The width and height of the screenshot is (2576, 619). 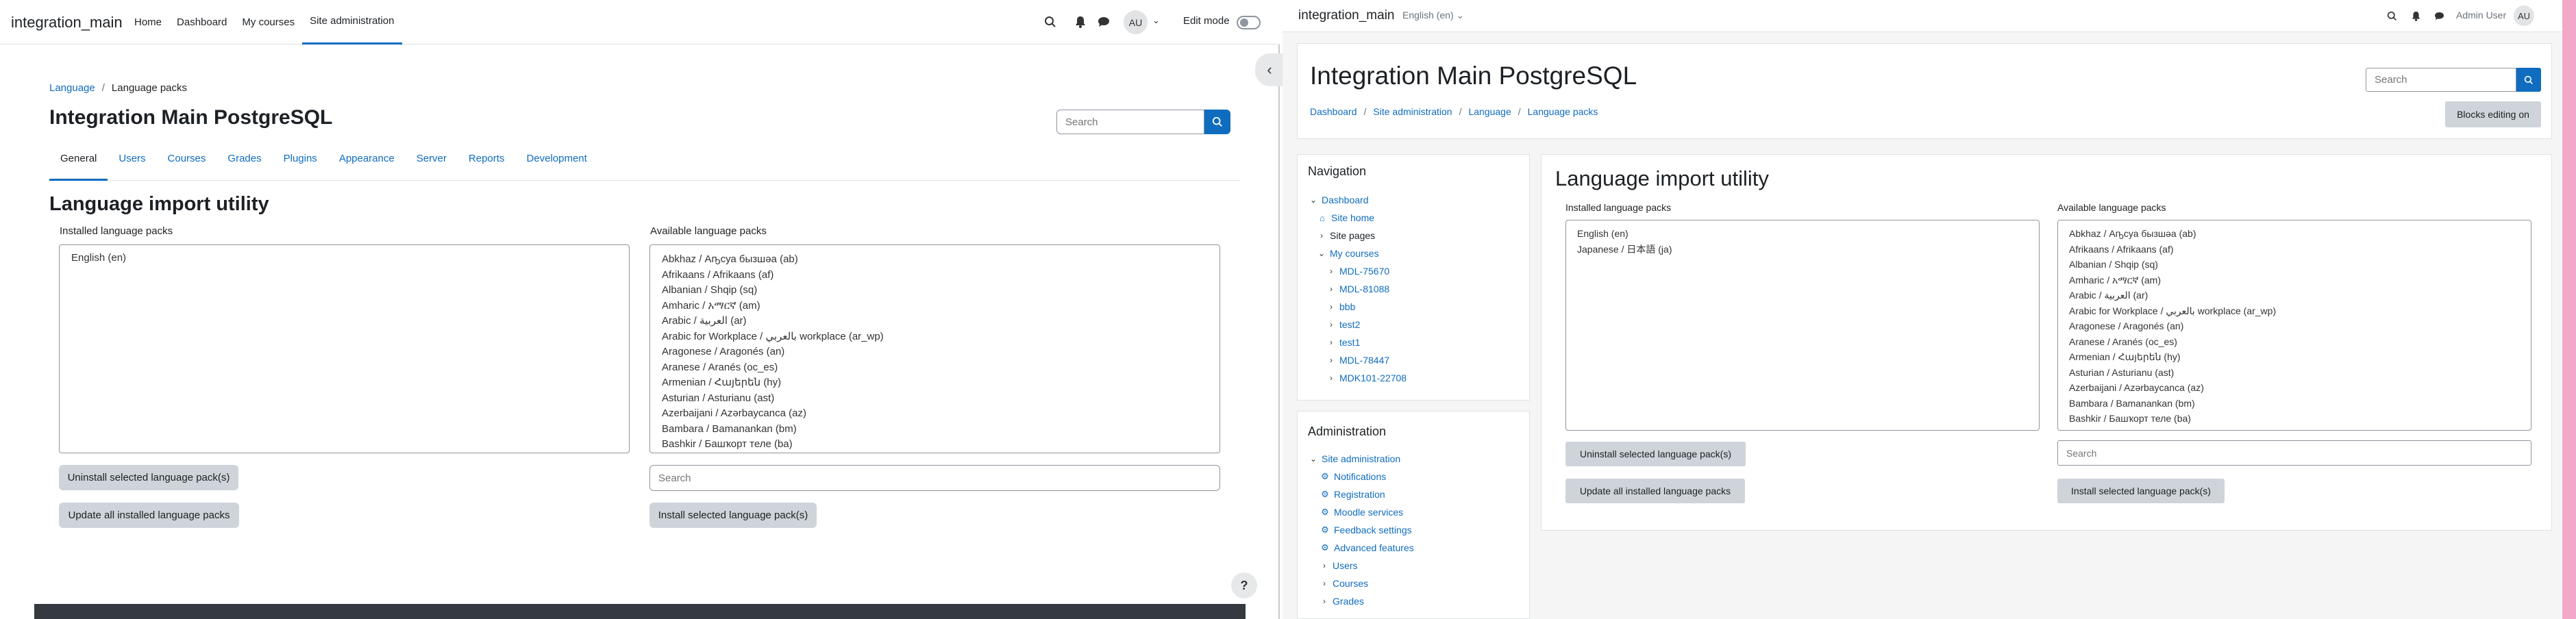 I want to click on edit-mode-toggle, so click(x=1249, y=22).